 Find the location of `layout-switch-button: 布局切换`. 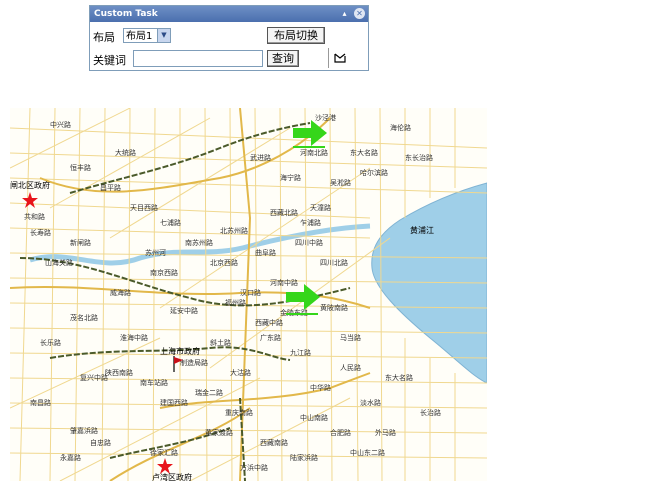

layout-switch-button: 布局切换 is located at coordinates (296, 35).